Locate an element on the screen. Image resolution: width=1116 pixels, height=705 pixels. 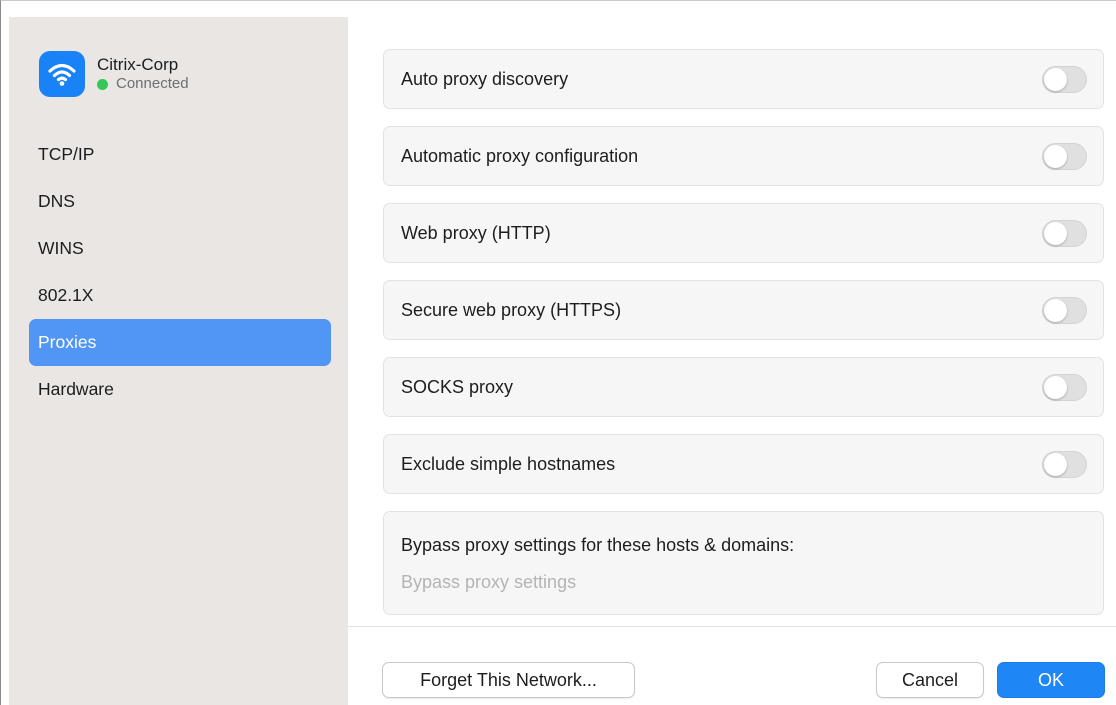
exclude-simple-hostnames-label: Exclude simple hostnames is located at coordinates (508, 463).